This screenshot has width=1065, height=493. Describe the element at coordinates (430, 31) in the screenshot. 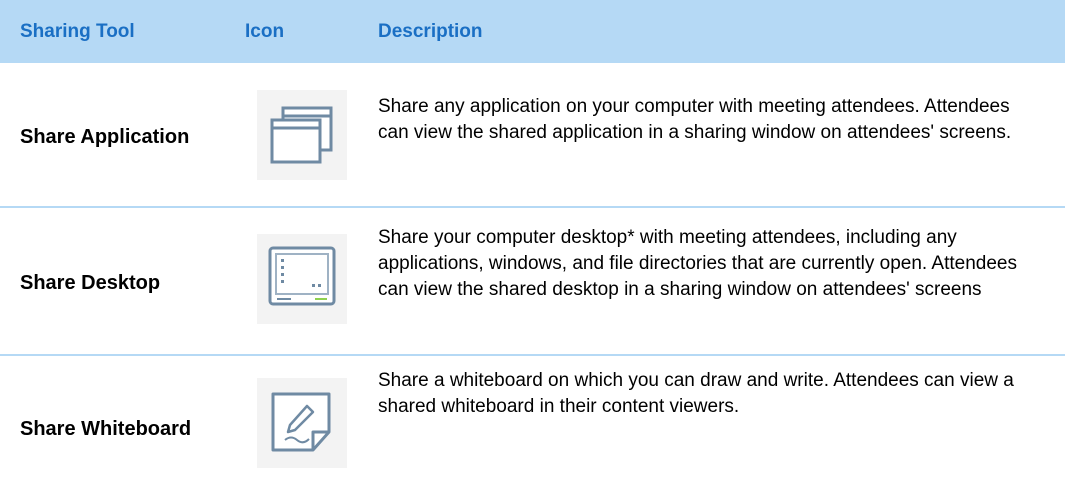

I see `header-description: Description` at that location.